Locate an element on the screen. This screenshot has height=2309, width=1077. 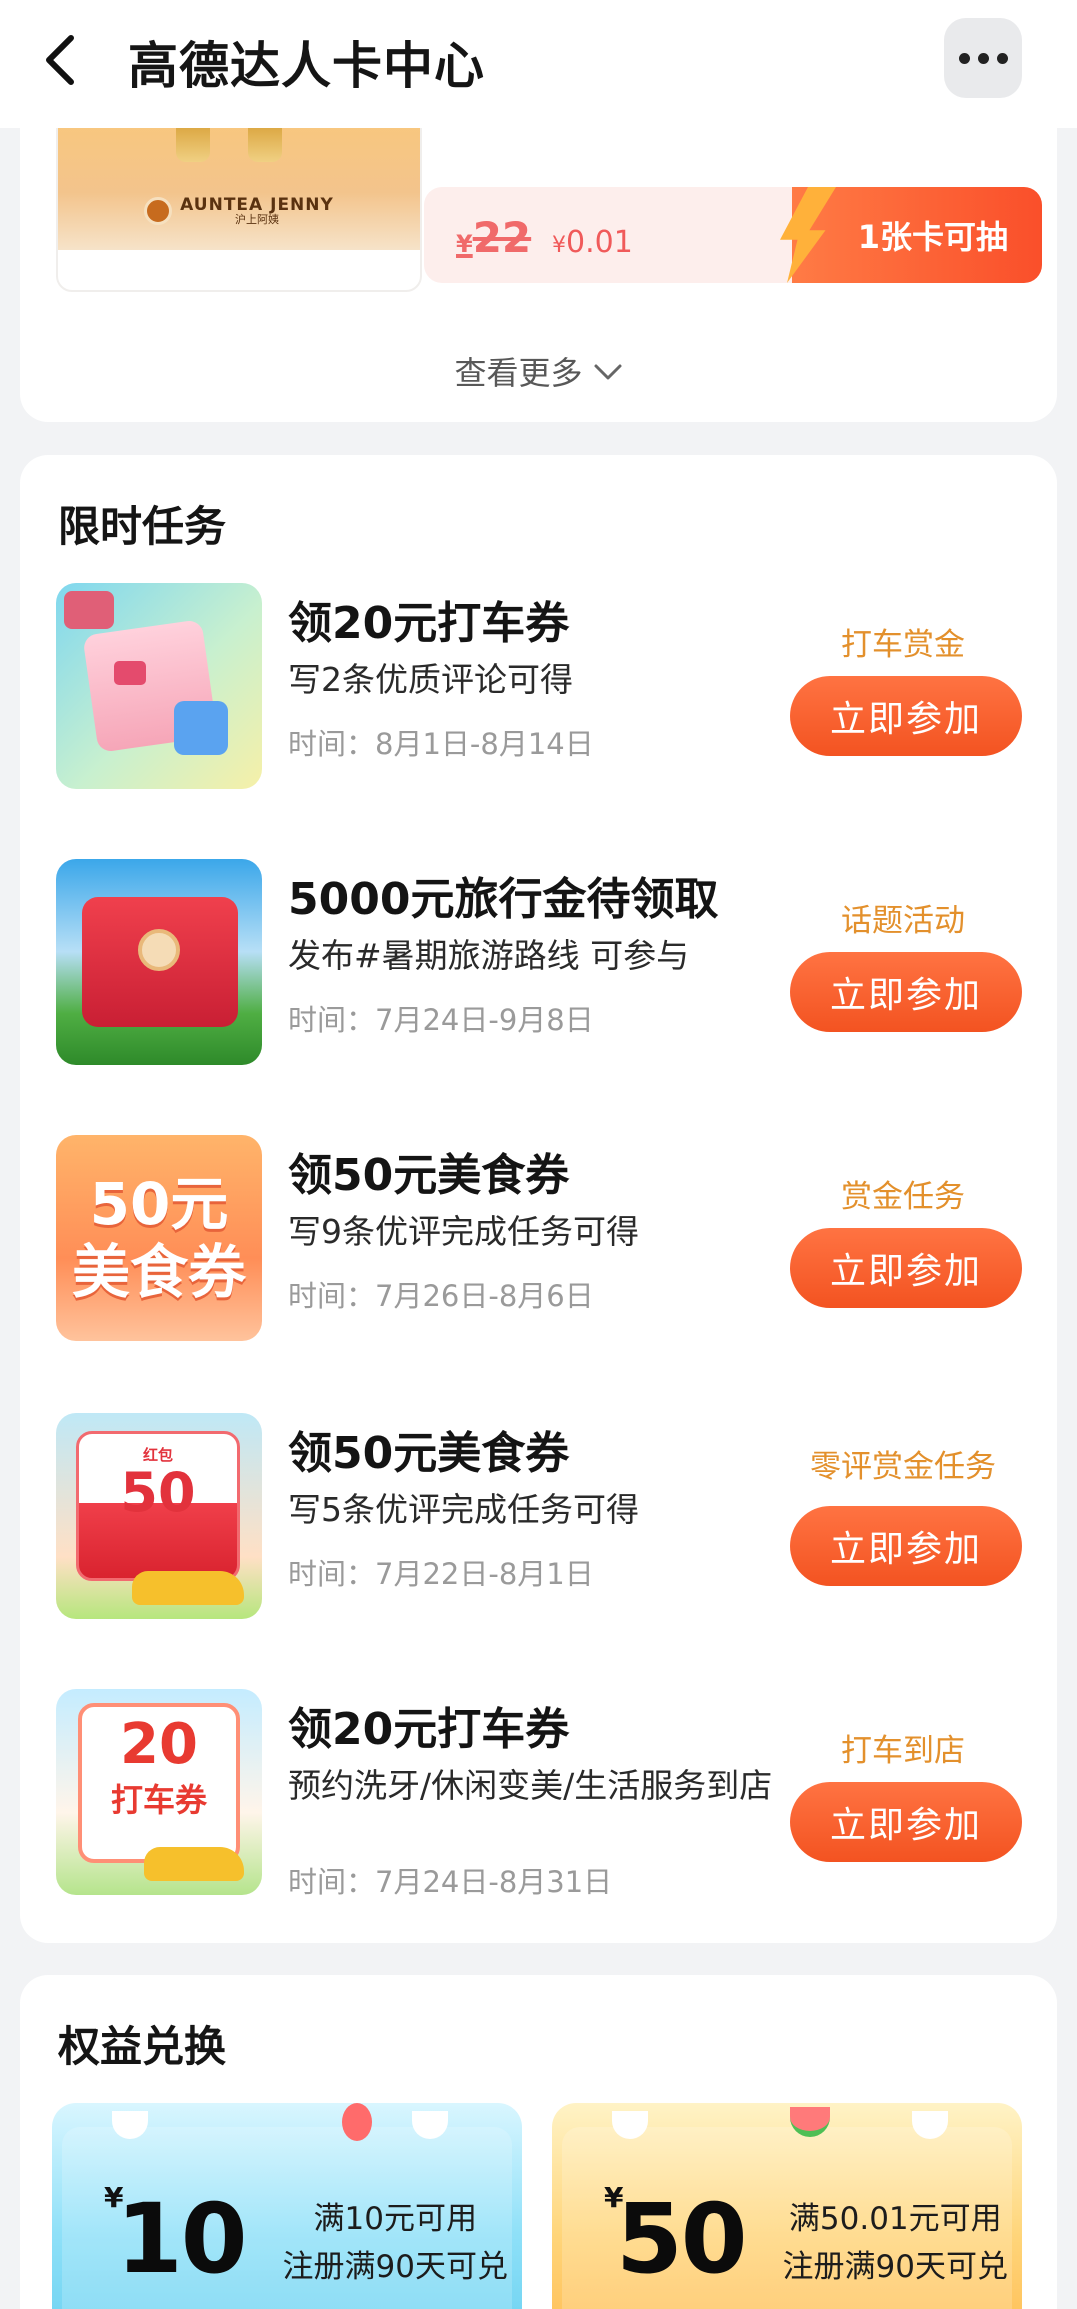
task-desc: 写9条优评完成任务可得 is located at coordinates (463, 1231).